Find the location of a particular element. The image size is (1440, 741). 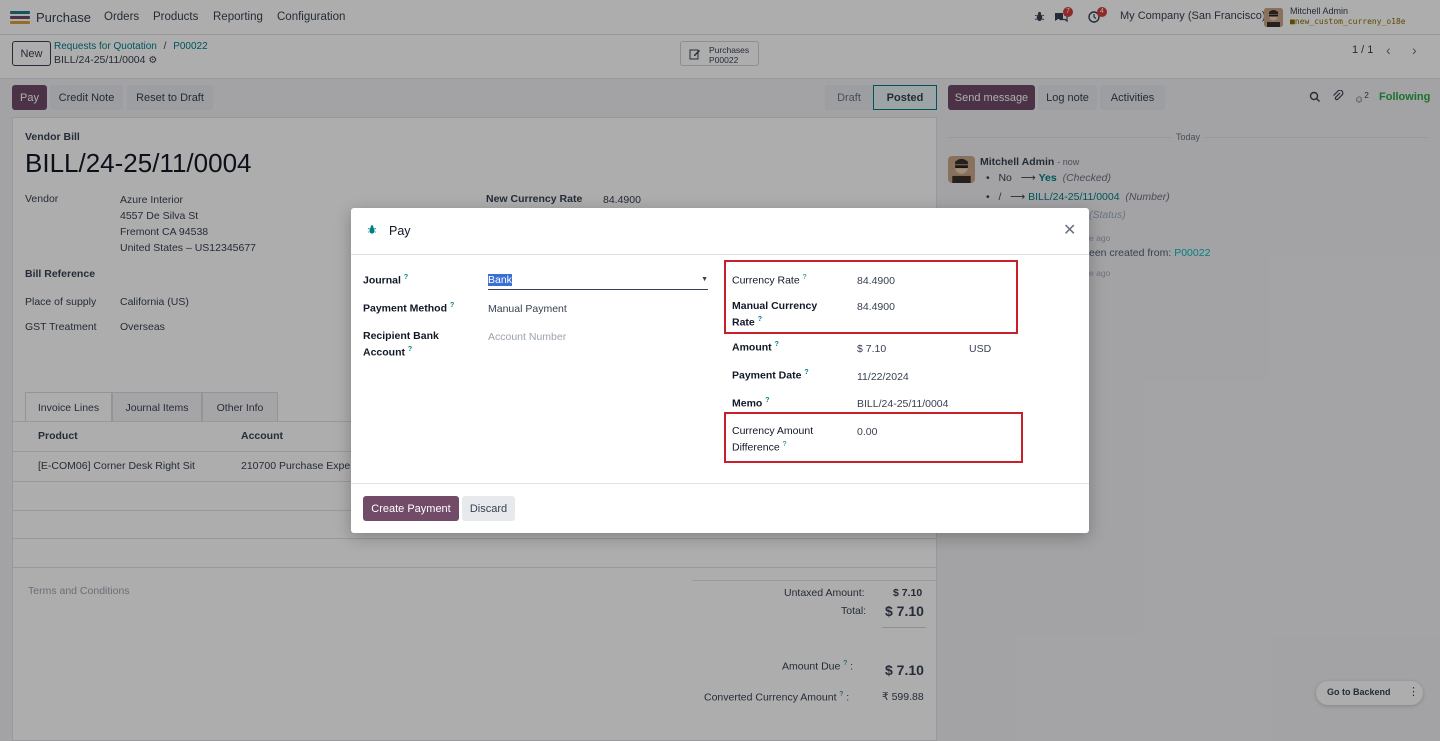

payment-method-value: Manual Payment is located at coordinates (527, 309).